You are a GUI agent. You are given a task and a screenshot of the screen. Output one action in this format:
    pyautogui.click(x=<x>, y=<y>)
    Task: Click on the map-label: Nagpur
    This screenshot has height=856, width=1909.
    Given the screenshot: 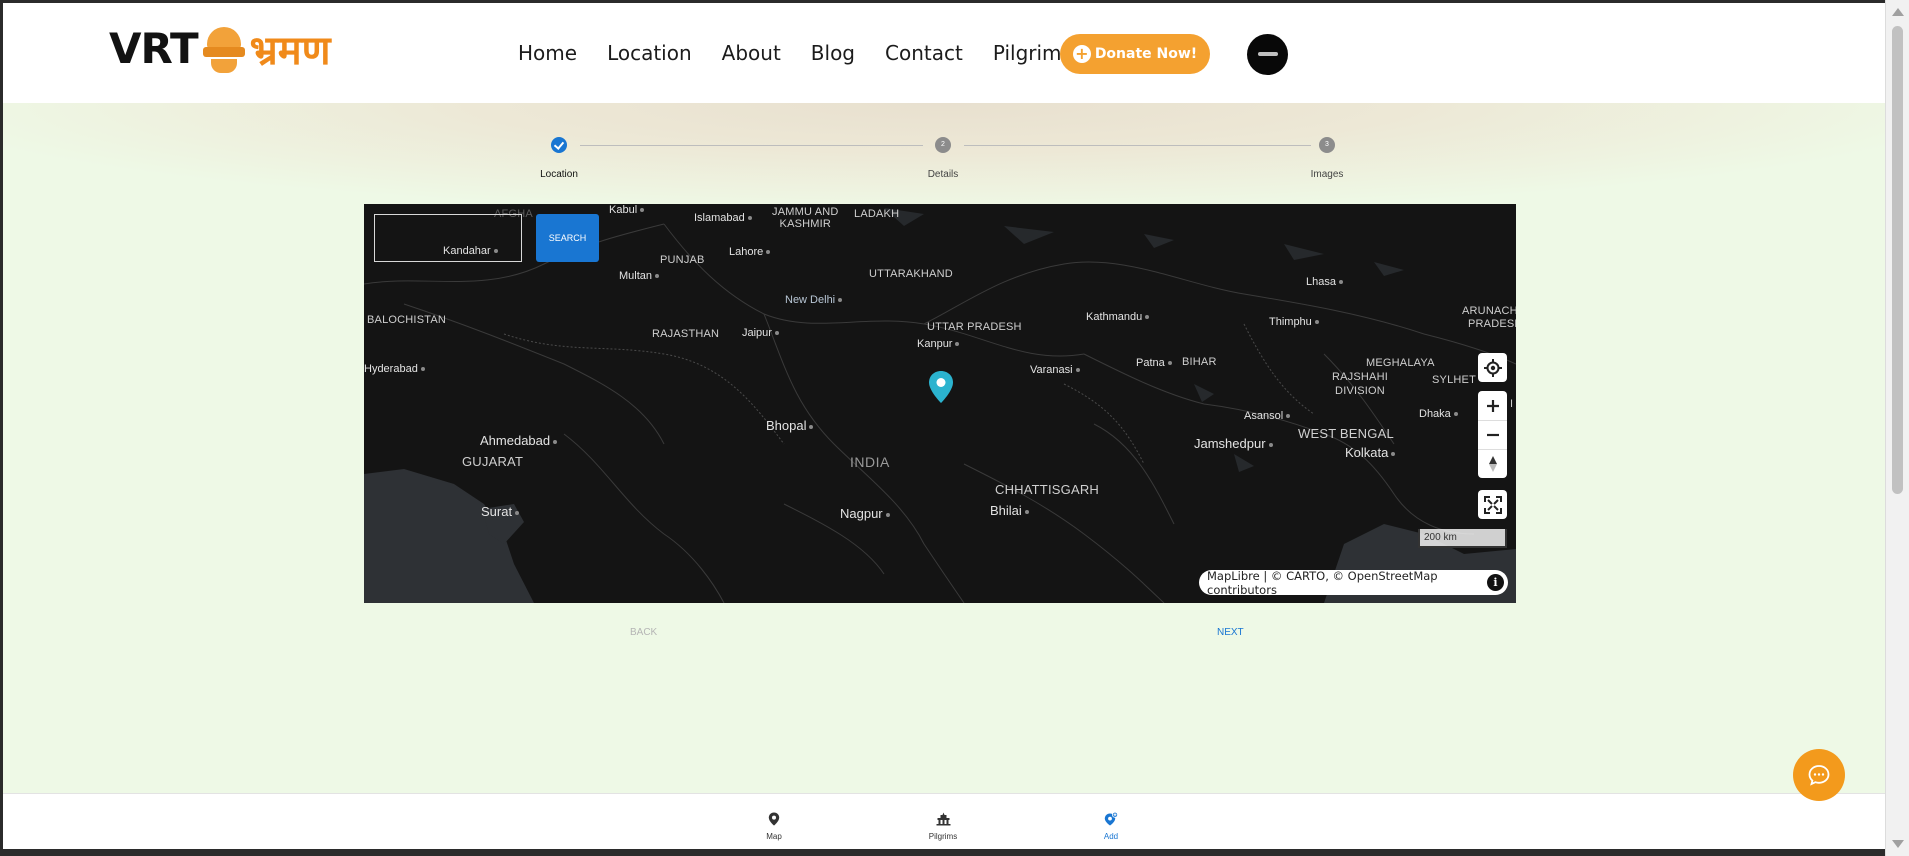 What is the action you would take?
    pyautogui.click(x=865, y=513)
    